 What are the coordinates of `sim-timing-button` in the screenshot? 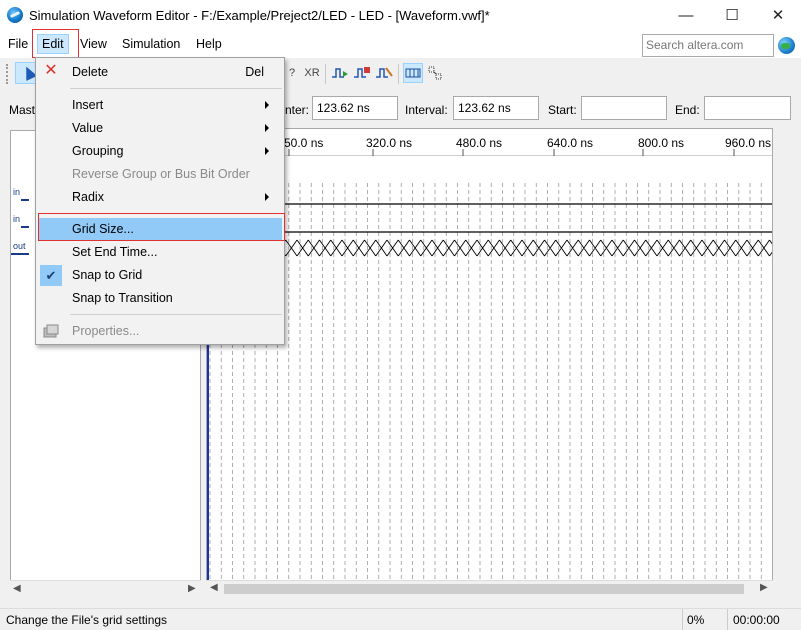 It's located at (362, 73).